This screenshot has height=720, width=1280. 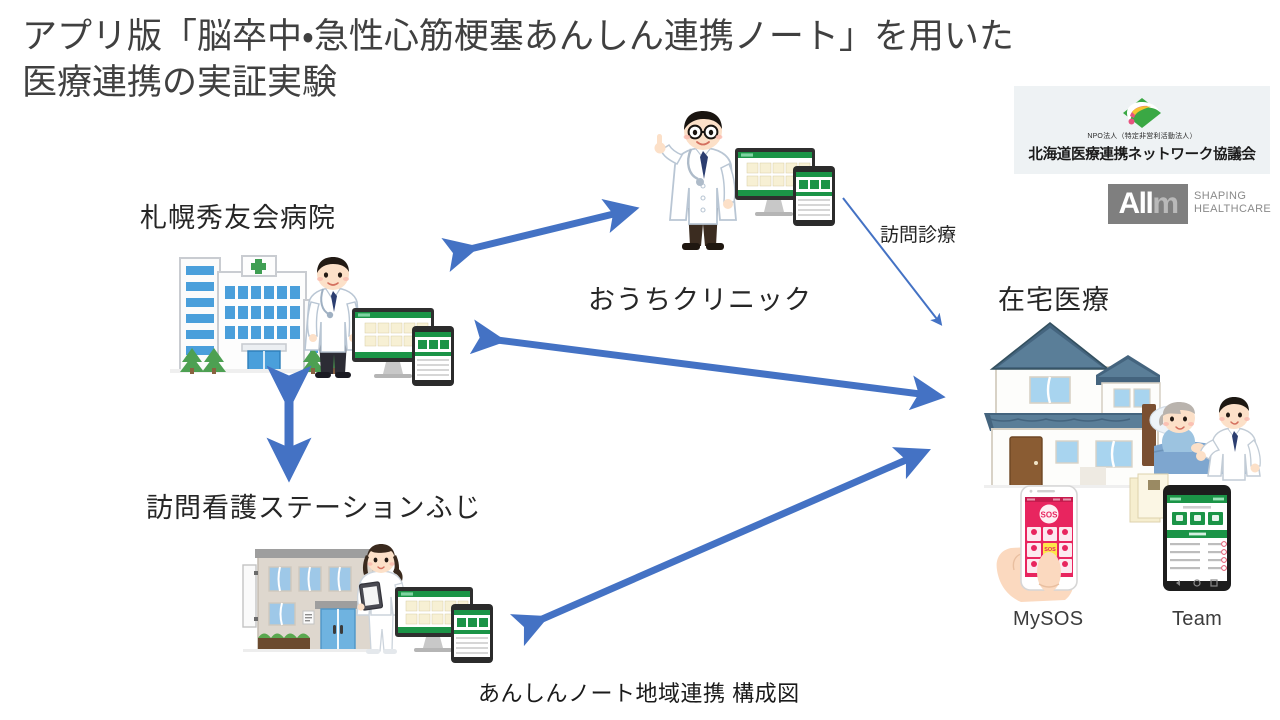 What do you see at coordinates (314, 508) in the screenshot?
I see `label-nurse-station: 訪問看護ステーションふじ` at bounding box center [314, 508].